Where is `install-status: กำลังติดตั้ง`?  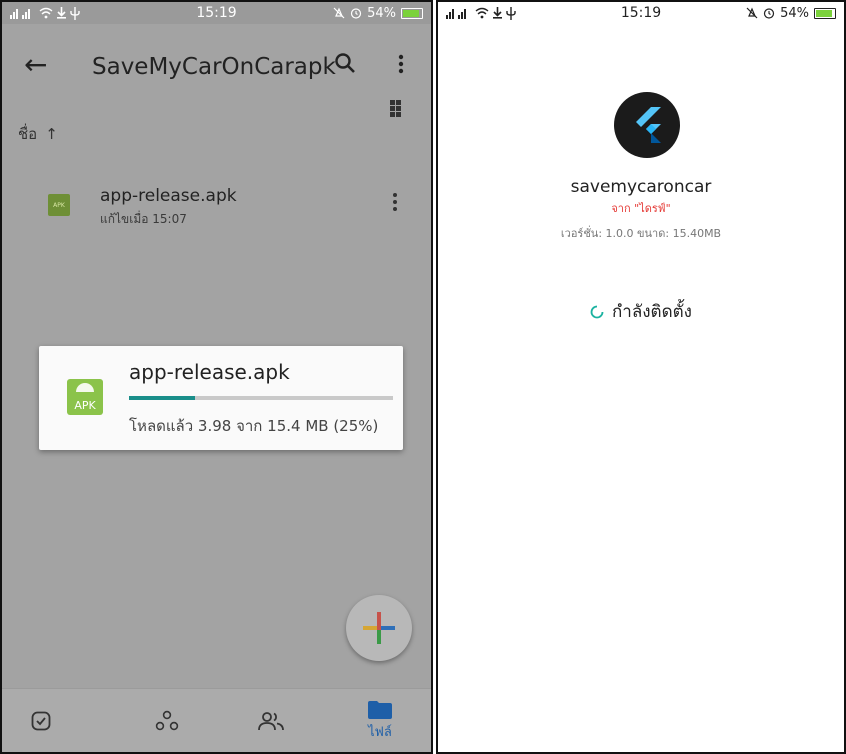 install-status: กำลังติดตั้ง is located at coordinates (641, 311).